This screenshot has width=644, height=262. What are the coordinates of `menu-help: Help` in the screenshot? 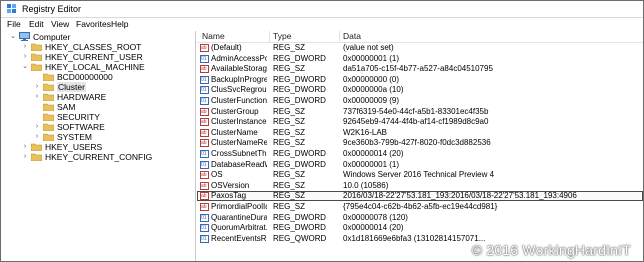 It's located at (119, 24).